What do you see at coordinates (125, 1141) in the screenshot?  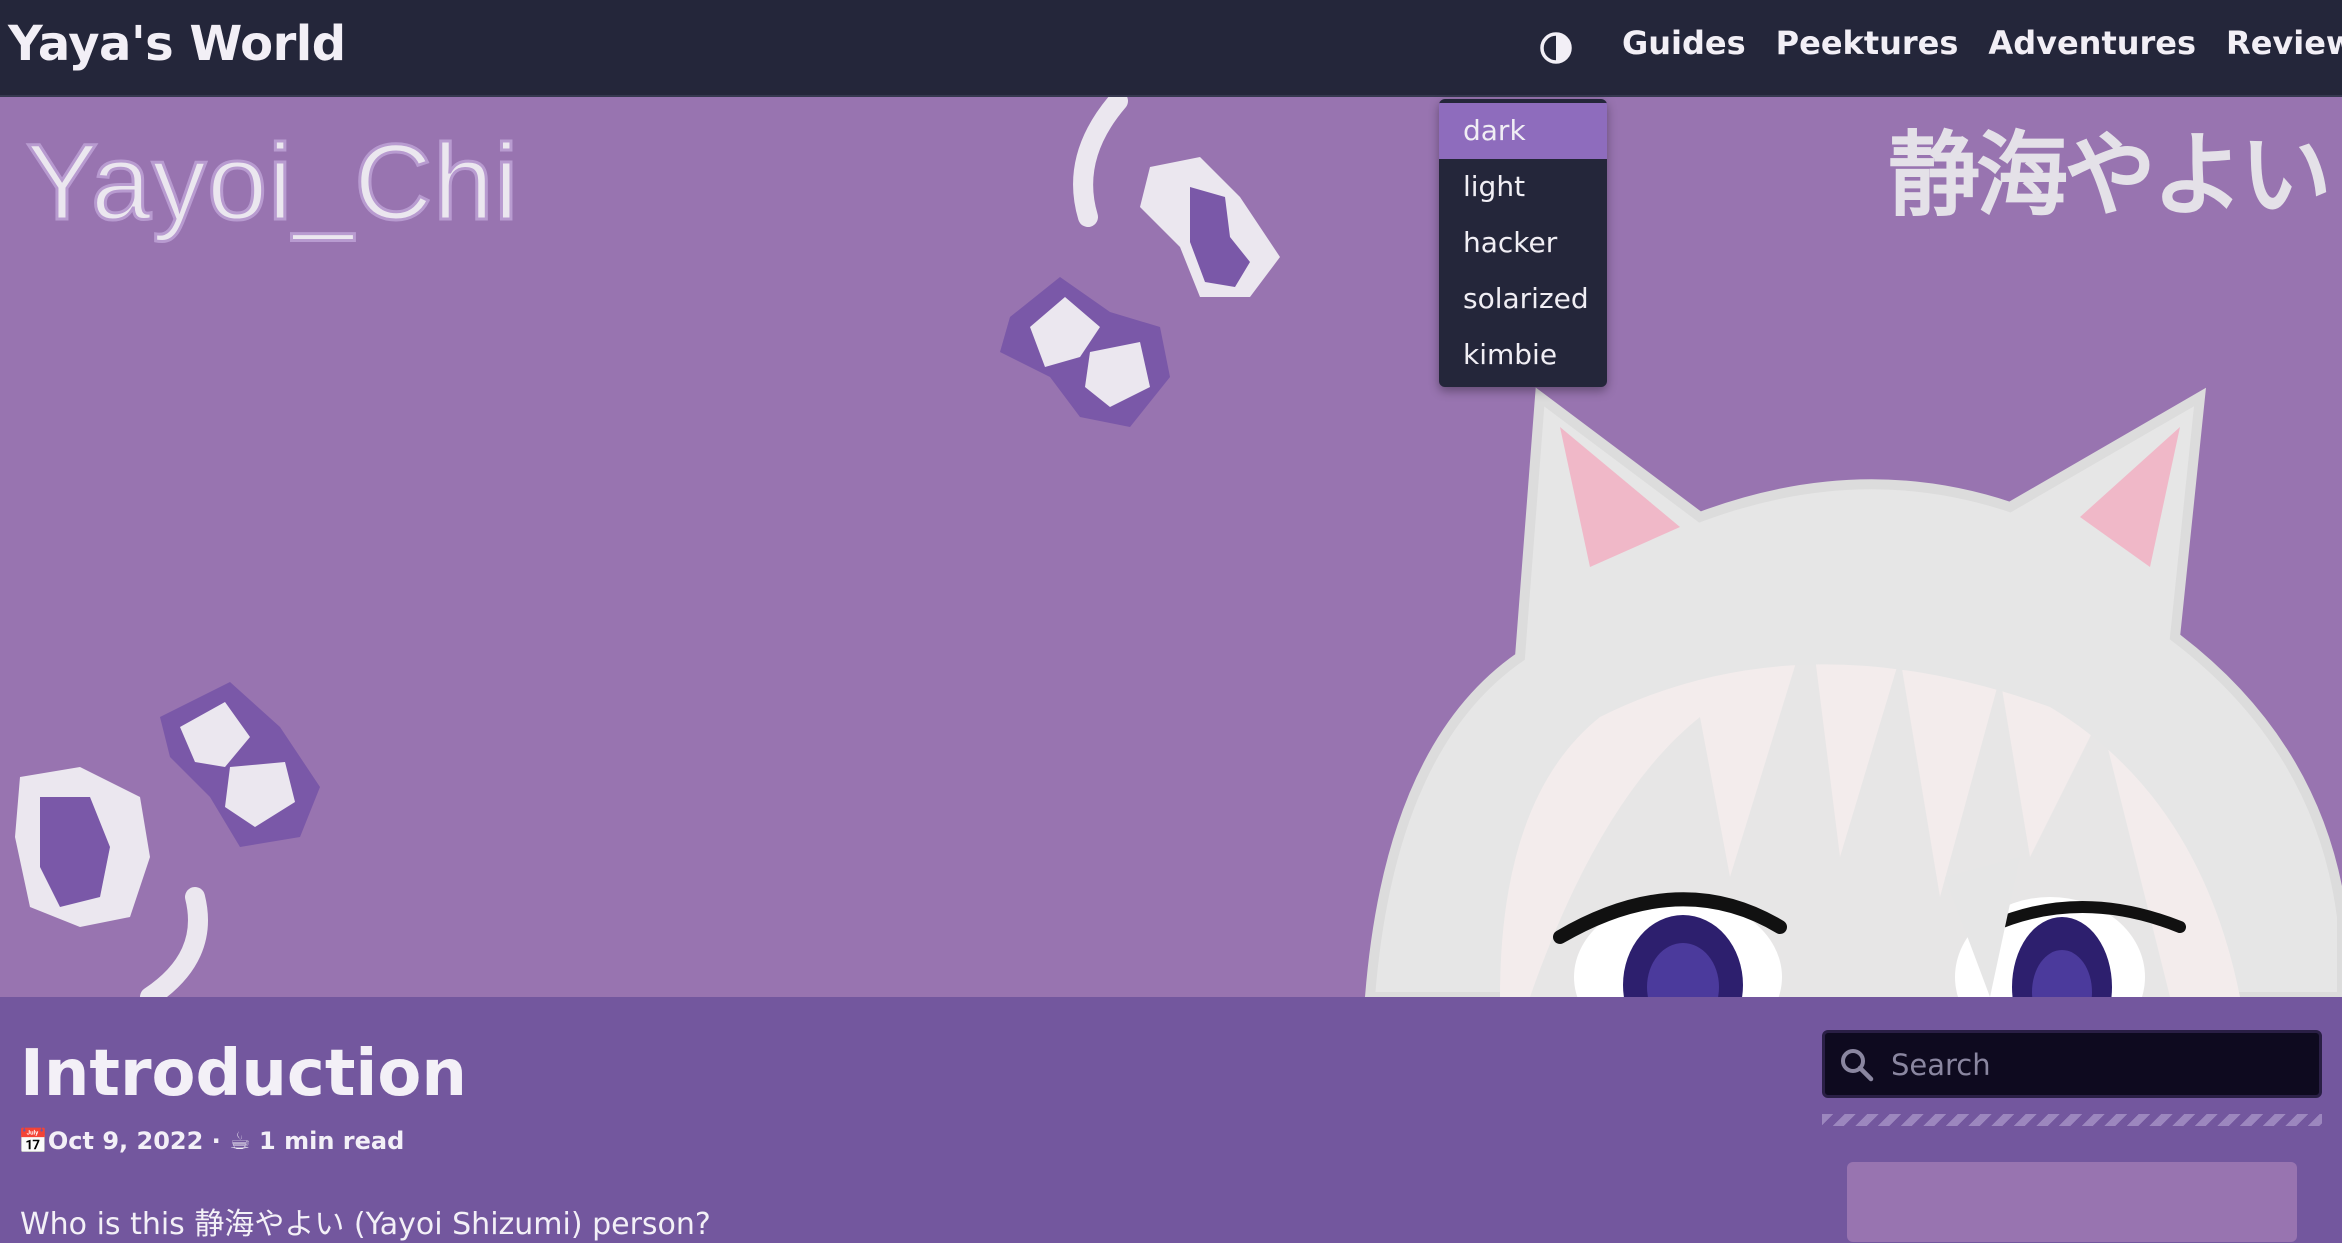 I see `post-date: Oct 9, 2022` at bounding box center [125, 1141].